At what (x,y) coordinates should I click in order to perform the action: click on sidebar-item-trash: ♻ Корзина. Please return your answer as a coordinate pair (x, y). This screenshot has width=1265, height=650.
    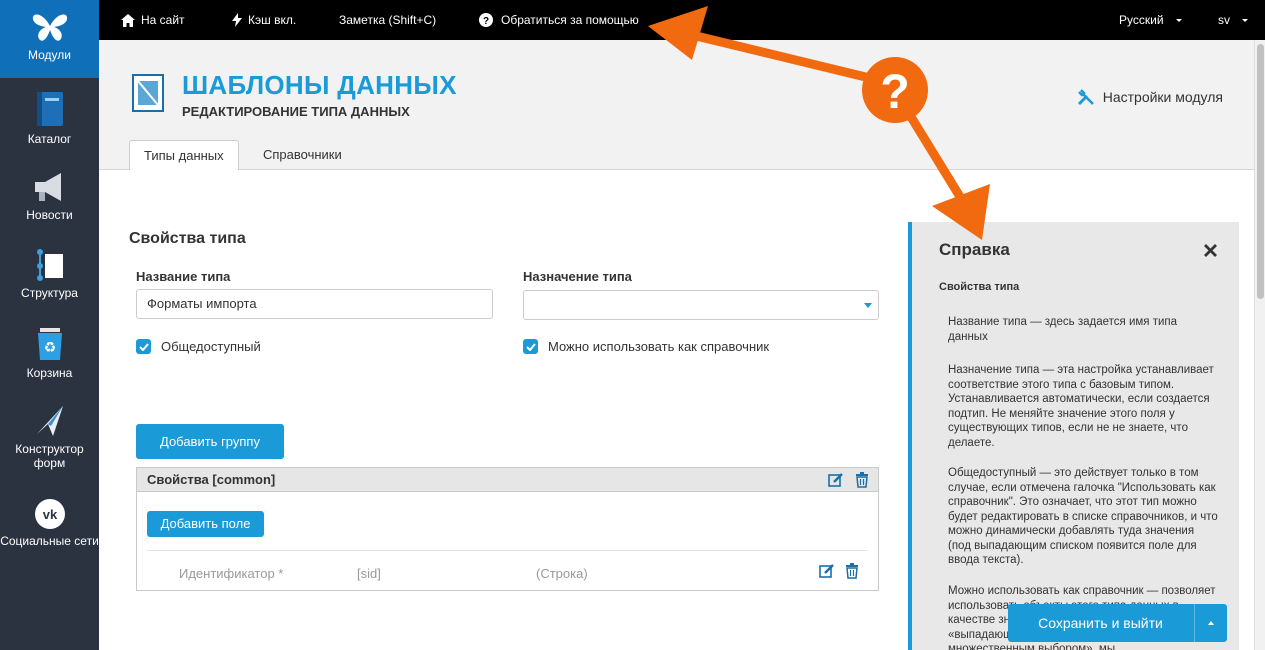
    Looking at the image, I should click on (49, 353).